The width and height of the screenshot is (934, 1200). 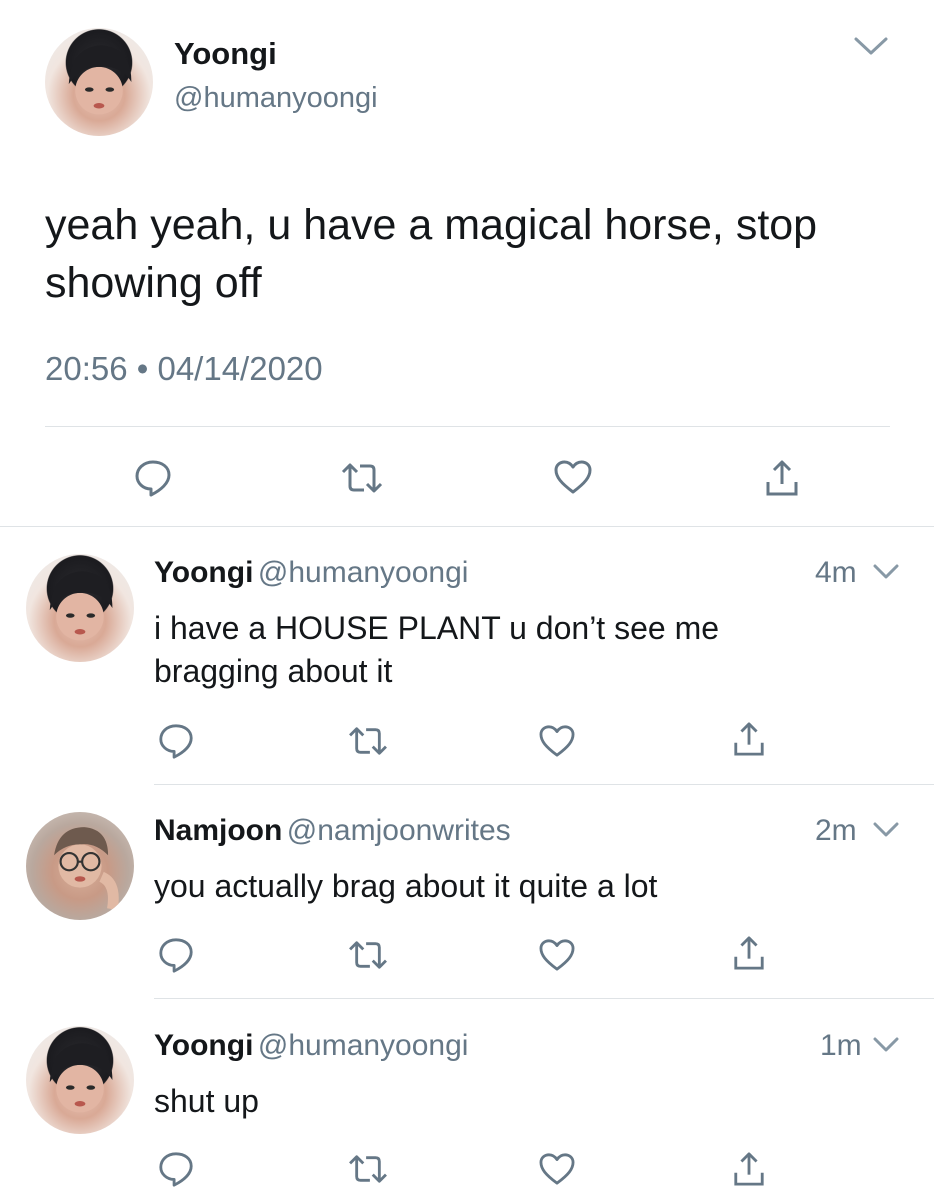 What do you see at coordinates (206, 1101) in the screenshot?
I see `reply-text: shut up` at bounding box center [206, 1101].